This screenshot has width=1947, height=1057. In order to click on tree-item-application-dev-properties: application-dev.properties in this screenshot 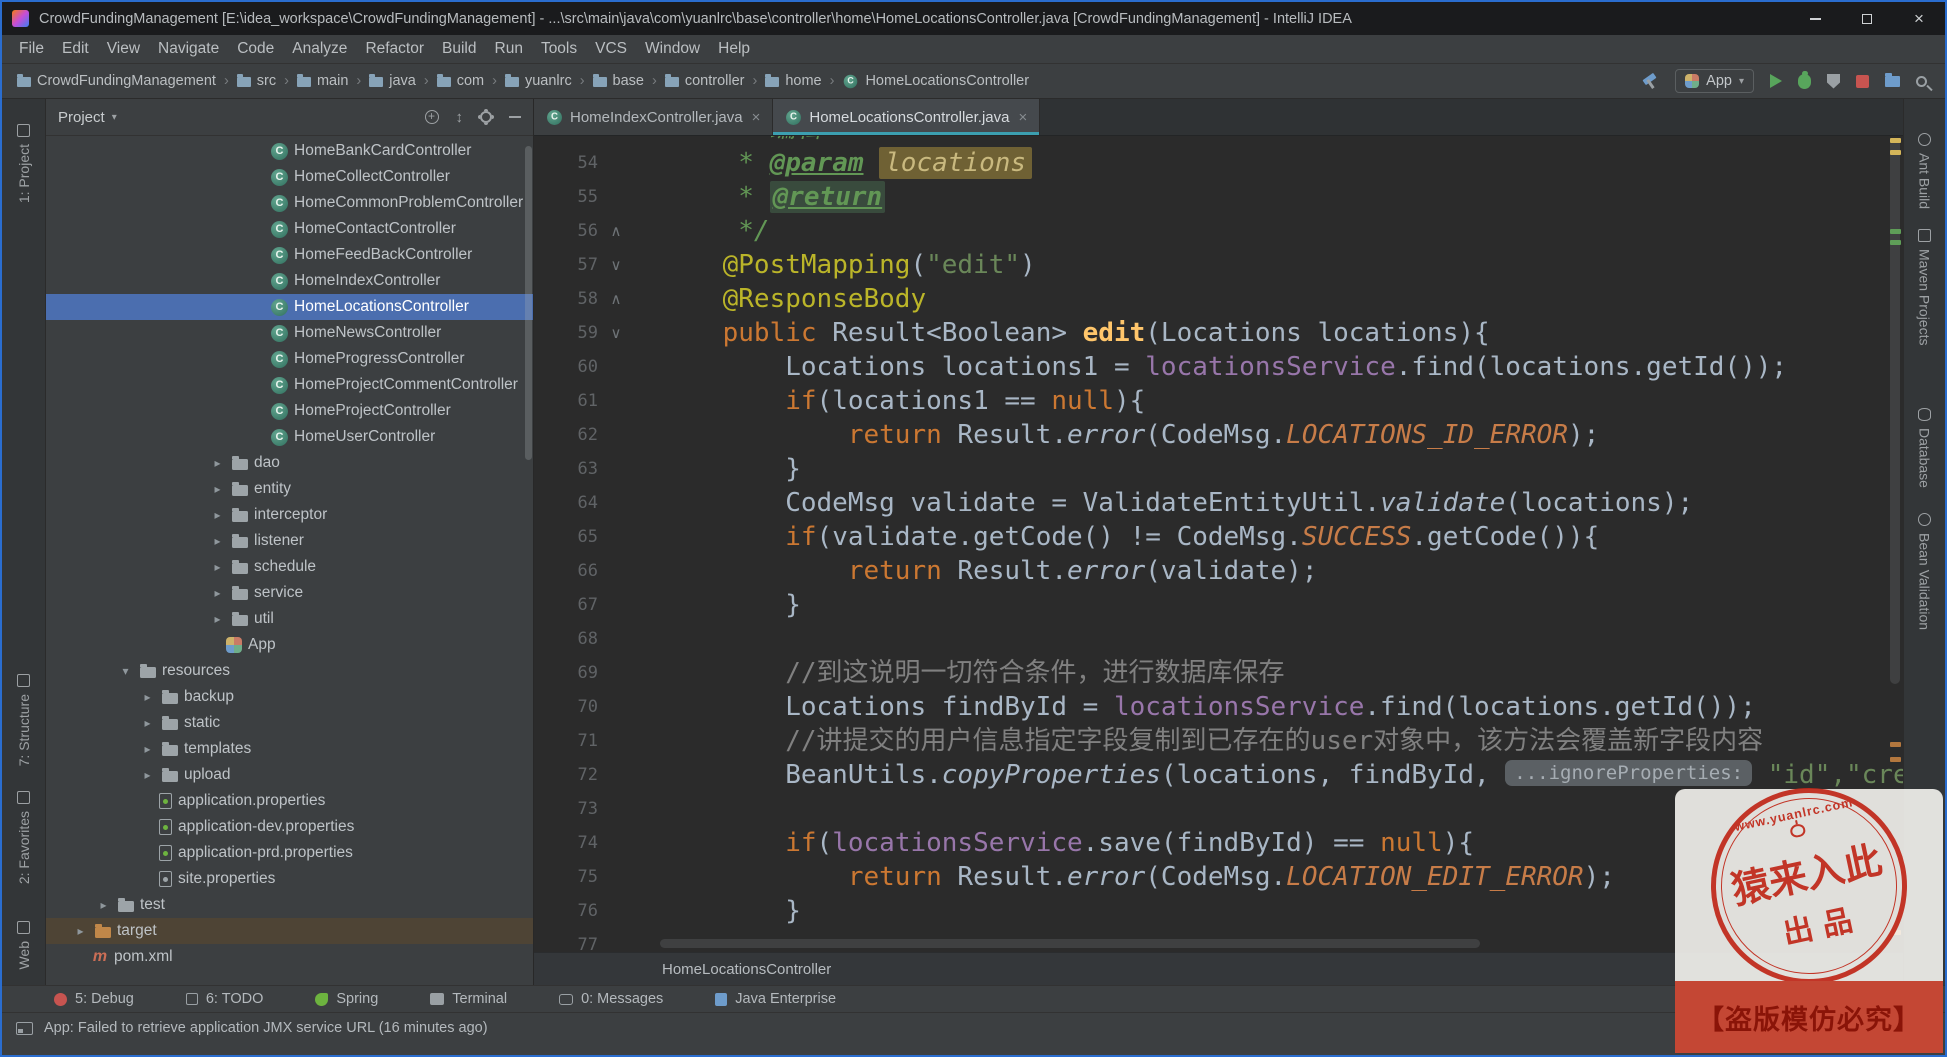, I will do `click(289, 827)`.